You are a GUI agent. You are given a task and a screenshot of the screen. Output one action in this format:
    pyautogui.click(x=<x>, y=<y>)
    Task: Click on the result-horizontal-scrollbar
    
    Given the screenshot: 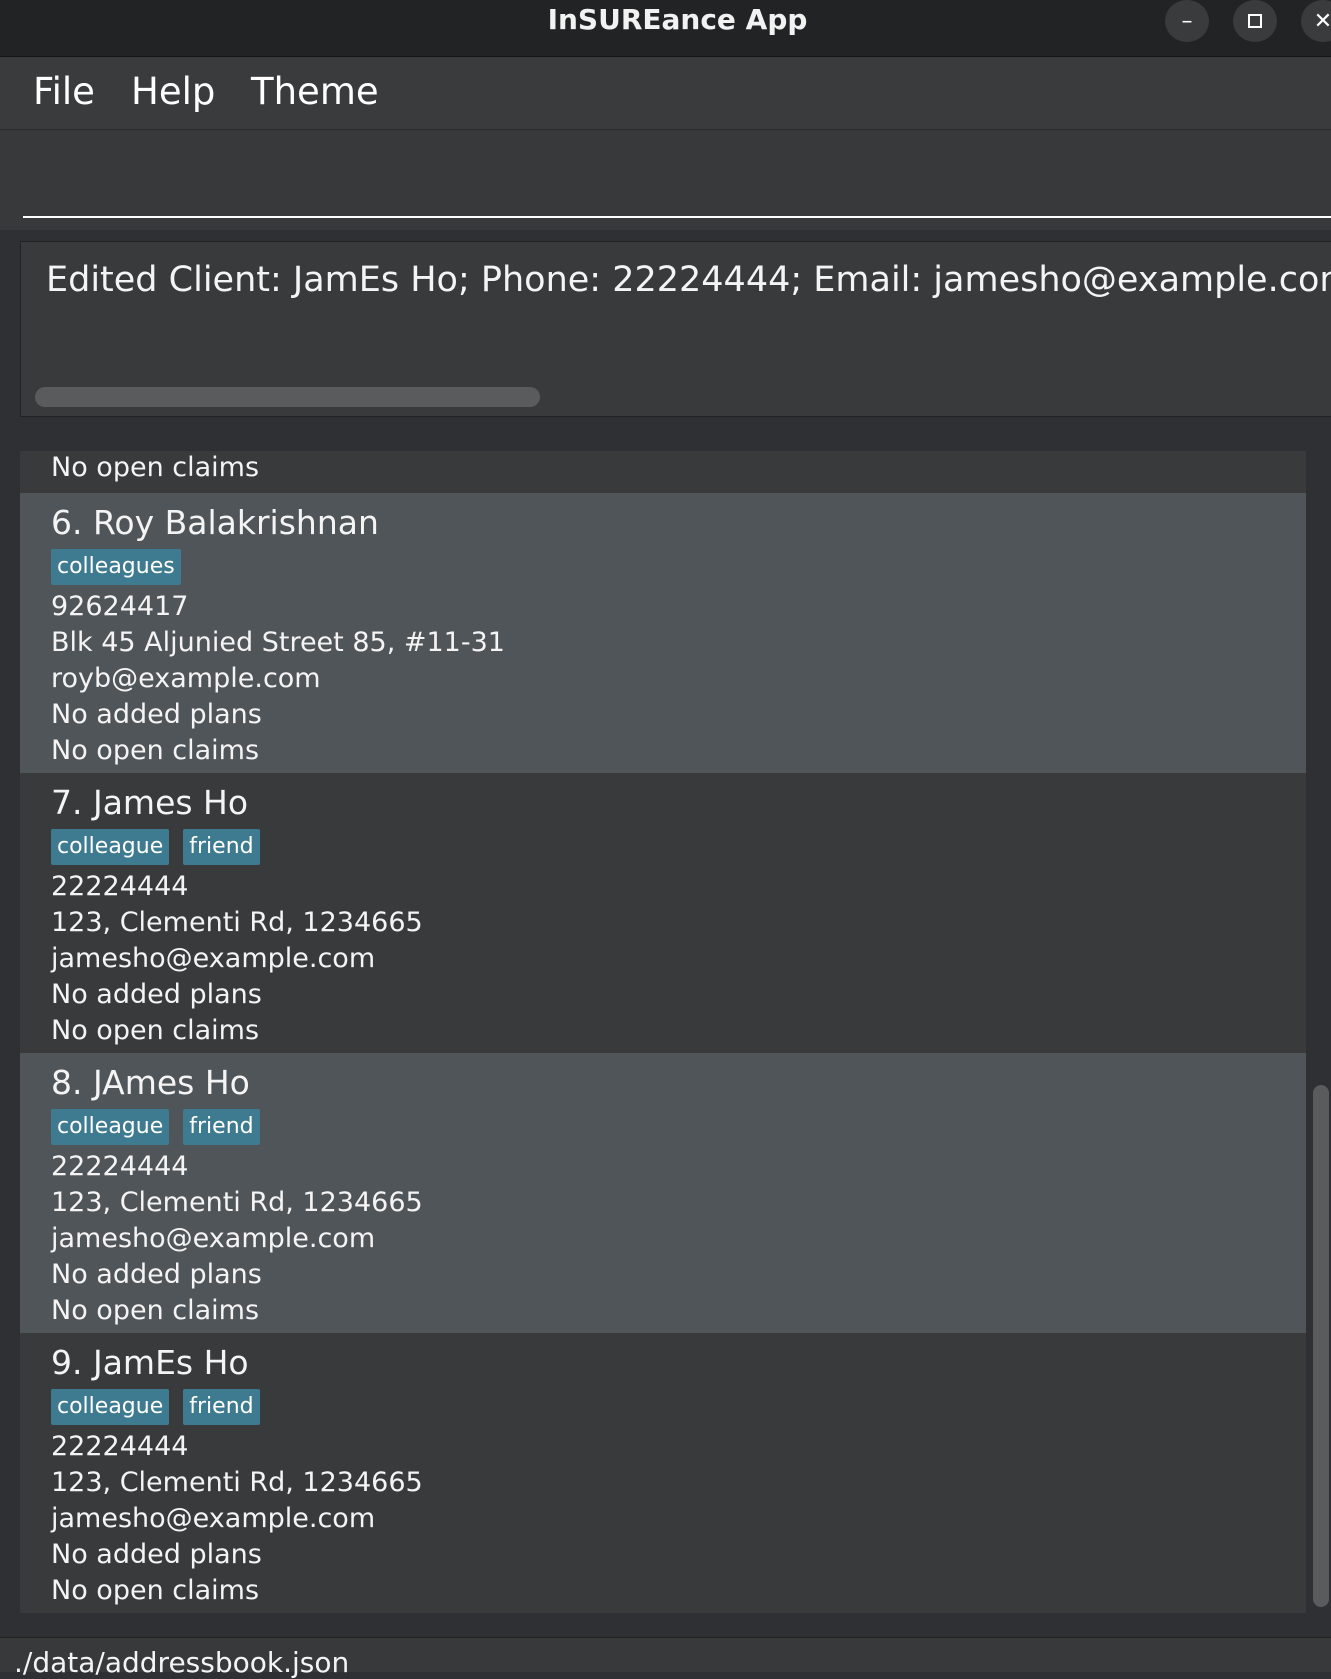 What is the action you would take?
    pyautogui.click(x=287, y=397)
    